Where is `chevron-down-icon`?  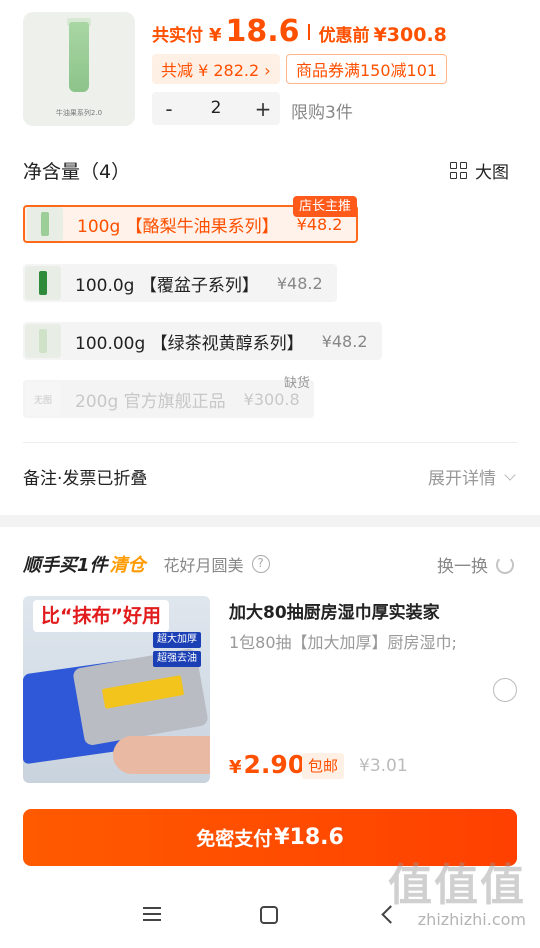 chevron-down-icon is located at coordinates (510, 474).